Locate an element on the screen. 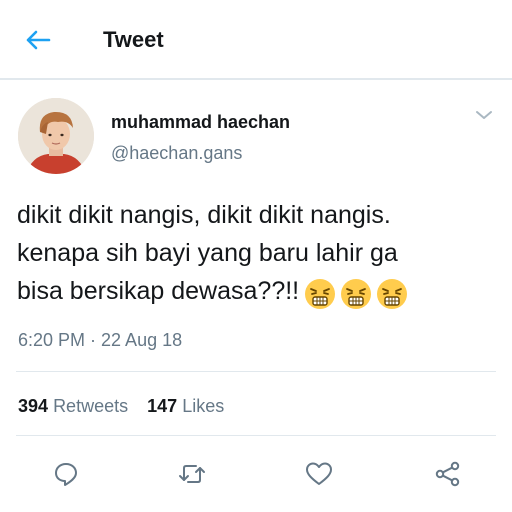 The height and width of the screenshot is (512, 512). page-title: Tweet is located at coordinates (133, 39).